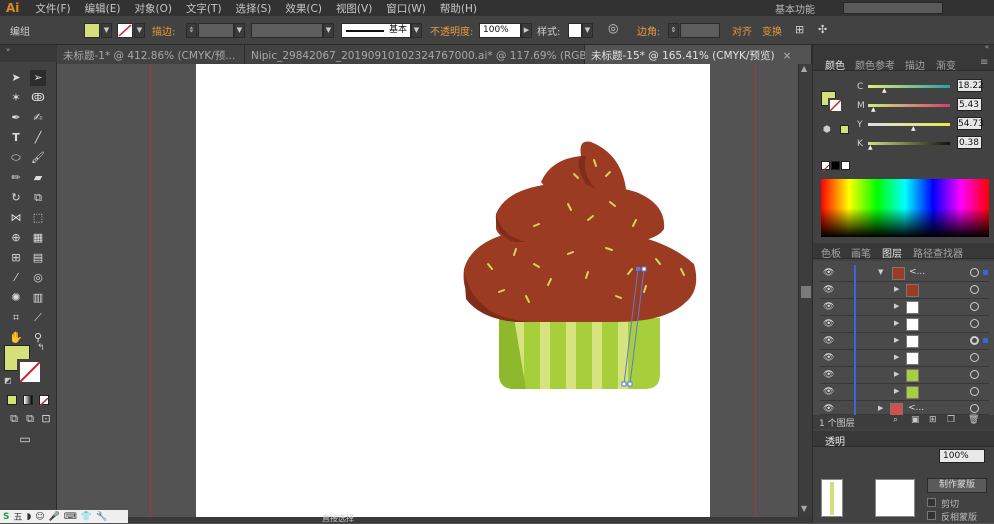 This screenshot has height=524, width=994. Describe the element at coordinates (16, 258) in the screenshot. I see `mesh-tool-icon: ⊞` at that location.